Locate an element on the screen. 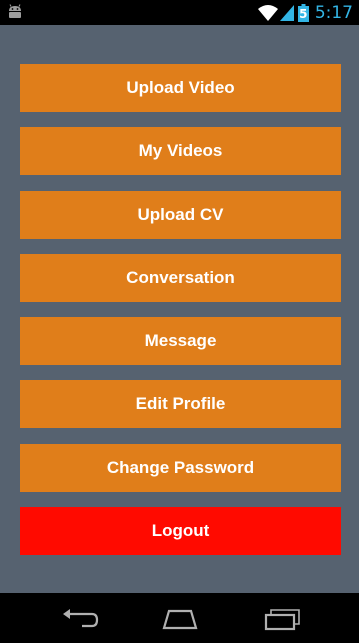 The height and width of the screenshot is (643, 359). back-icon is located at coordinates (80, 618).